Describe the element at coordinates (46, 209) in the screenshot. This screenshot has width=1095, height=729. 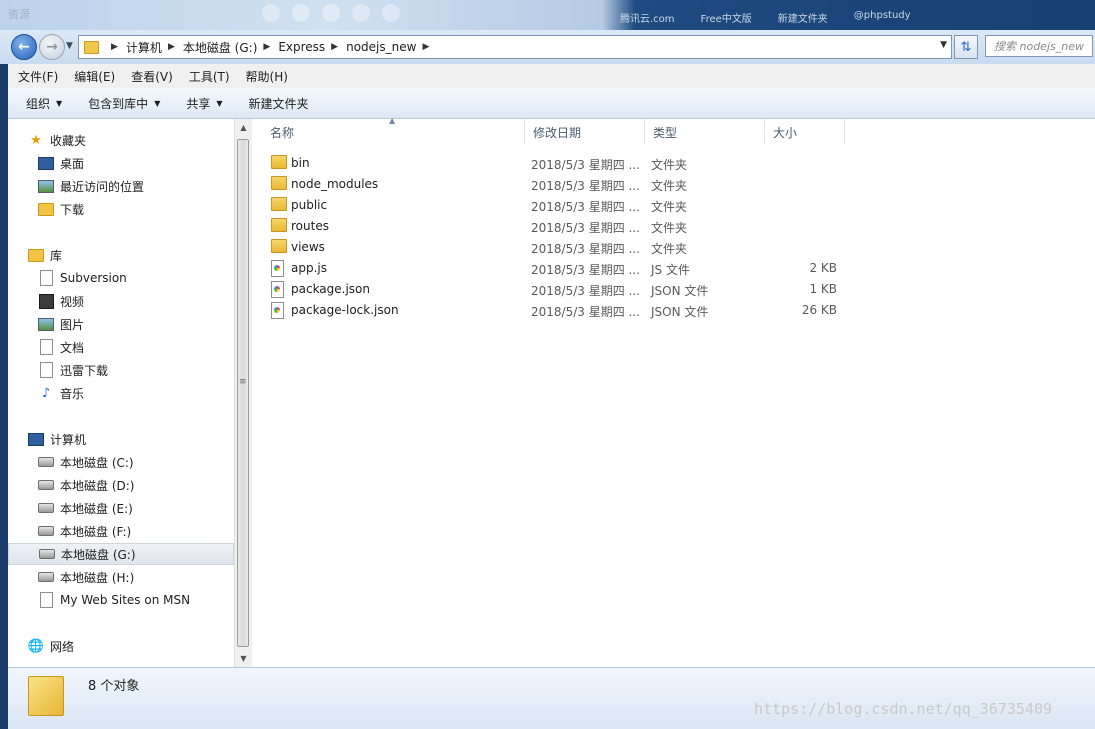
I see `downloads-icon` at that location.